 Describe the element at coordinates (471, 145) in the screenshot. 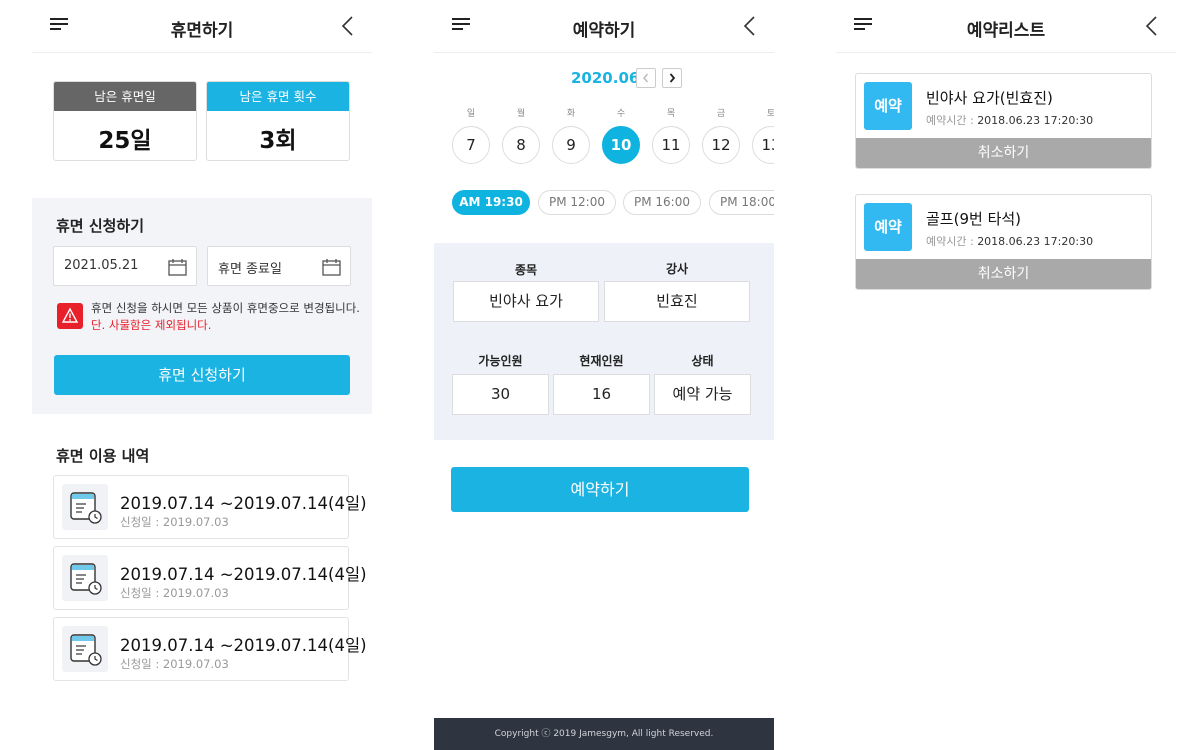

I see `day-button: 7` at that location.